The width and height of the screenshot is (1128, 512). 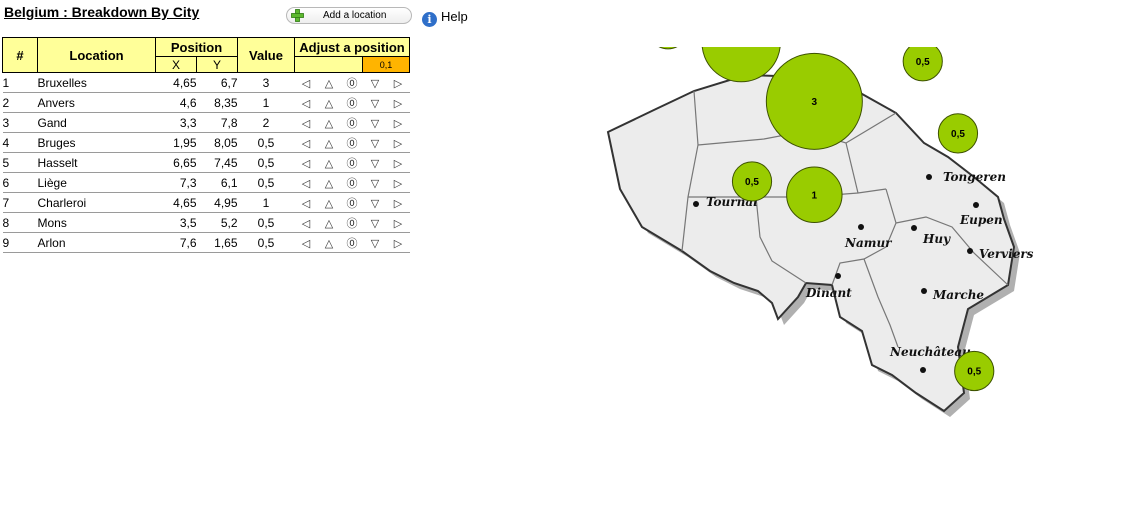 What do you see at coordinates (429, 19) in the screenshot?
I see `info-icon: i` at bounding box center [429, 19].